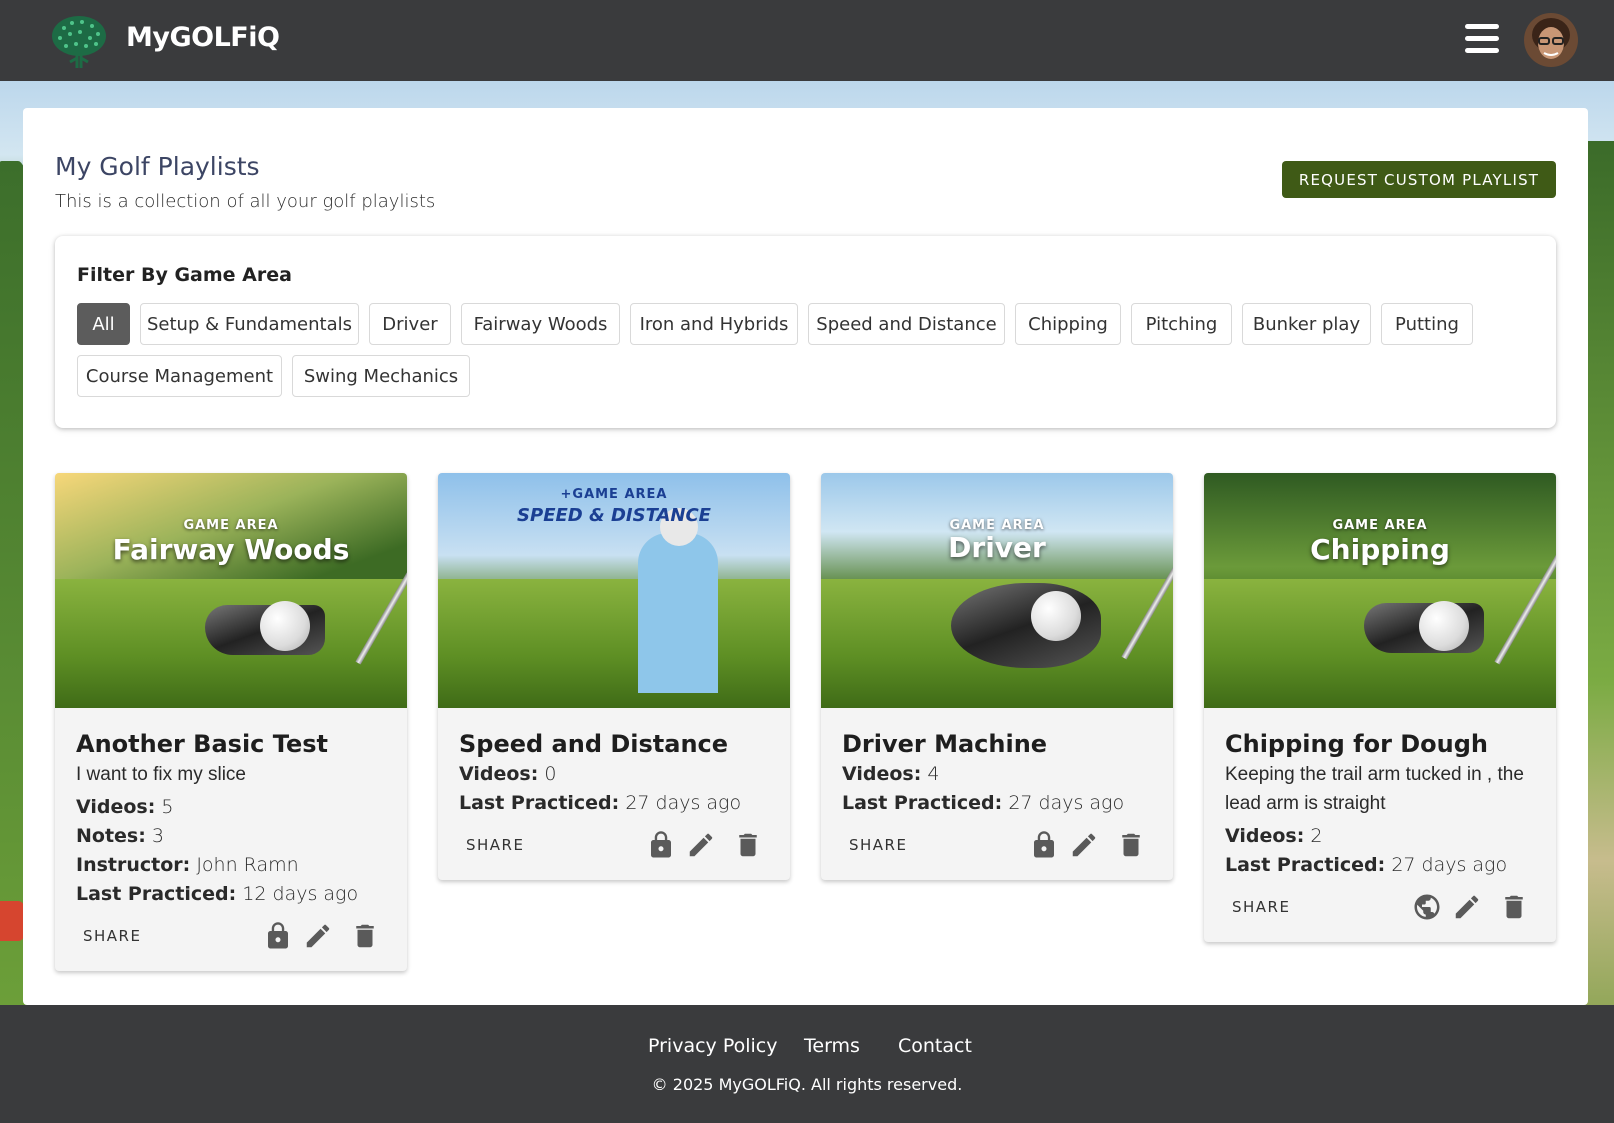  Describe the element at coordinates (1482, 39) in the screenshot. I see `hamburger-menu-icon` at that location.